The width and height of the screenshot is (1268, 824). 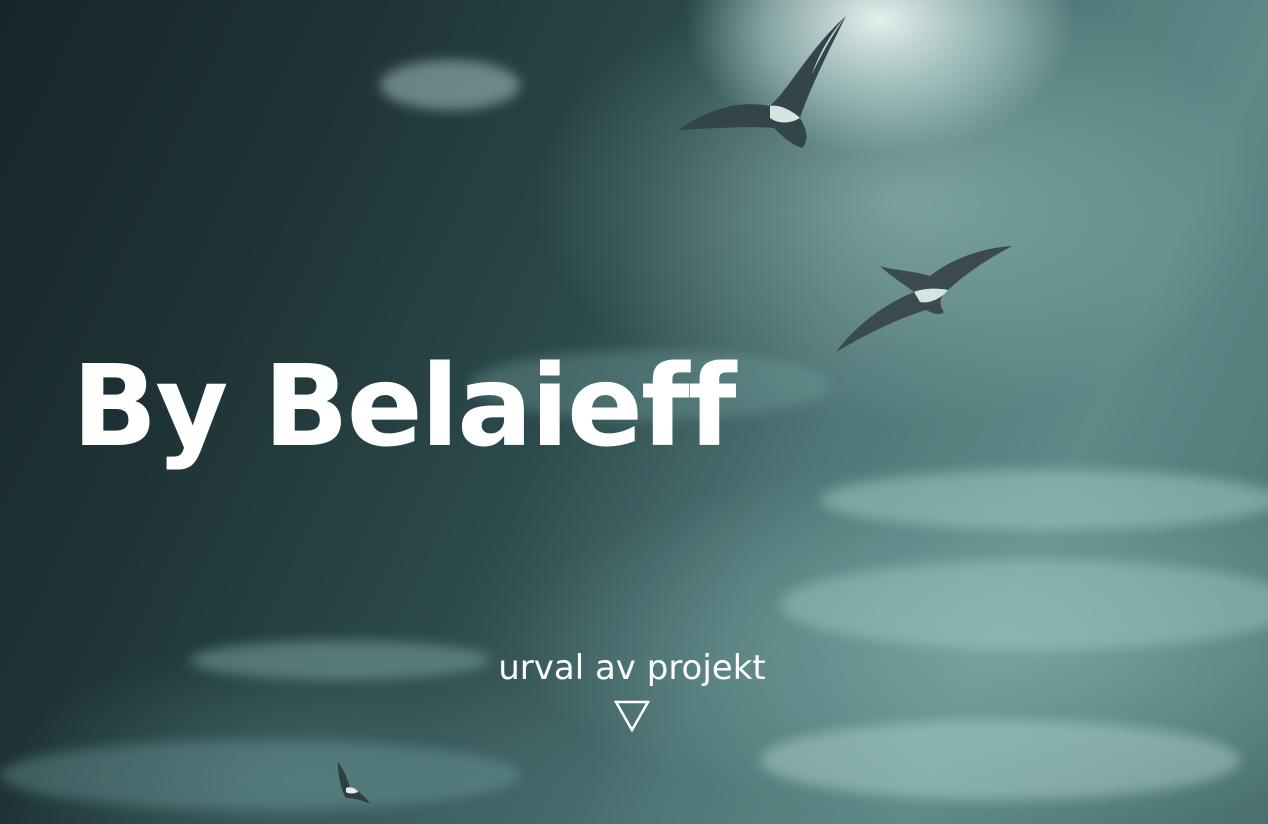 I want to click on view-projects-label: urval av projekt, so click(x=632, y=668).